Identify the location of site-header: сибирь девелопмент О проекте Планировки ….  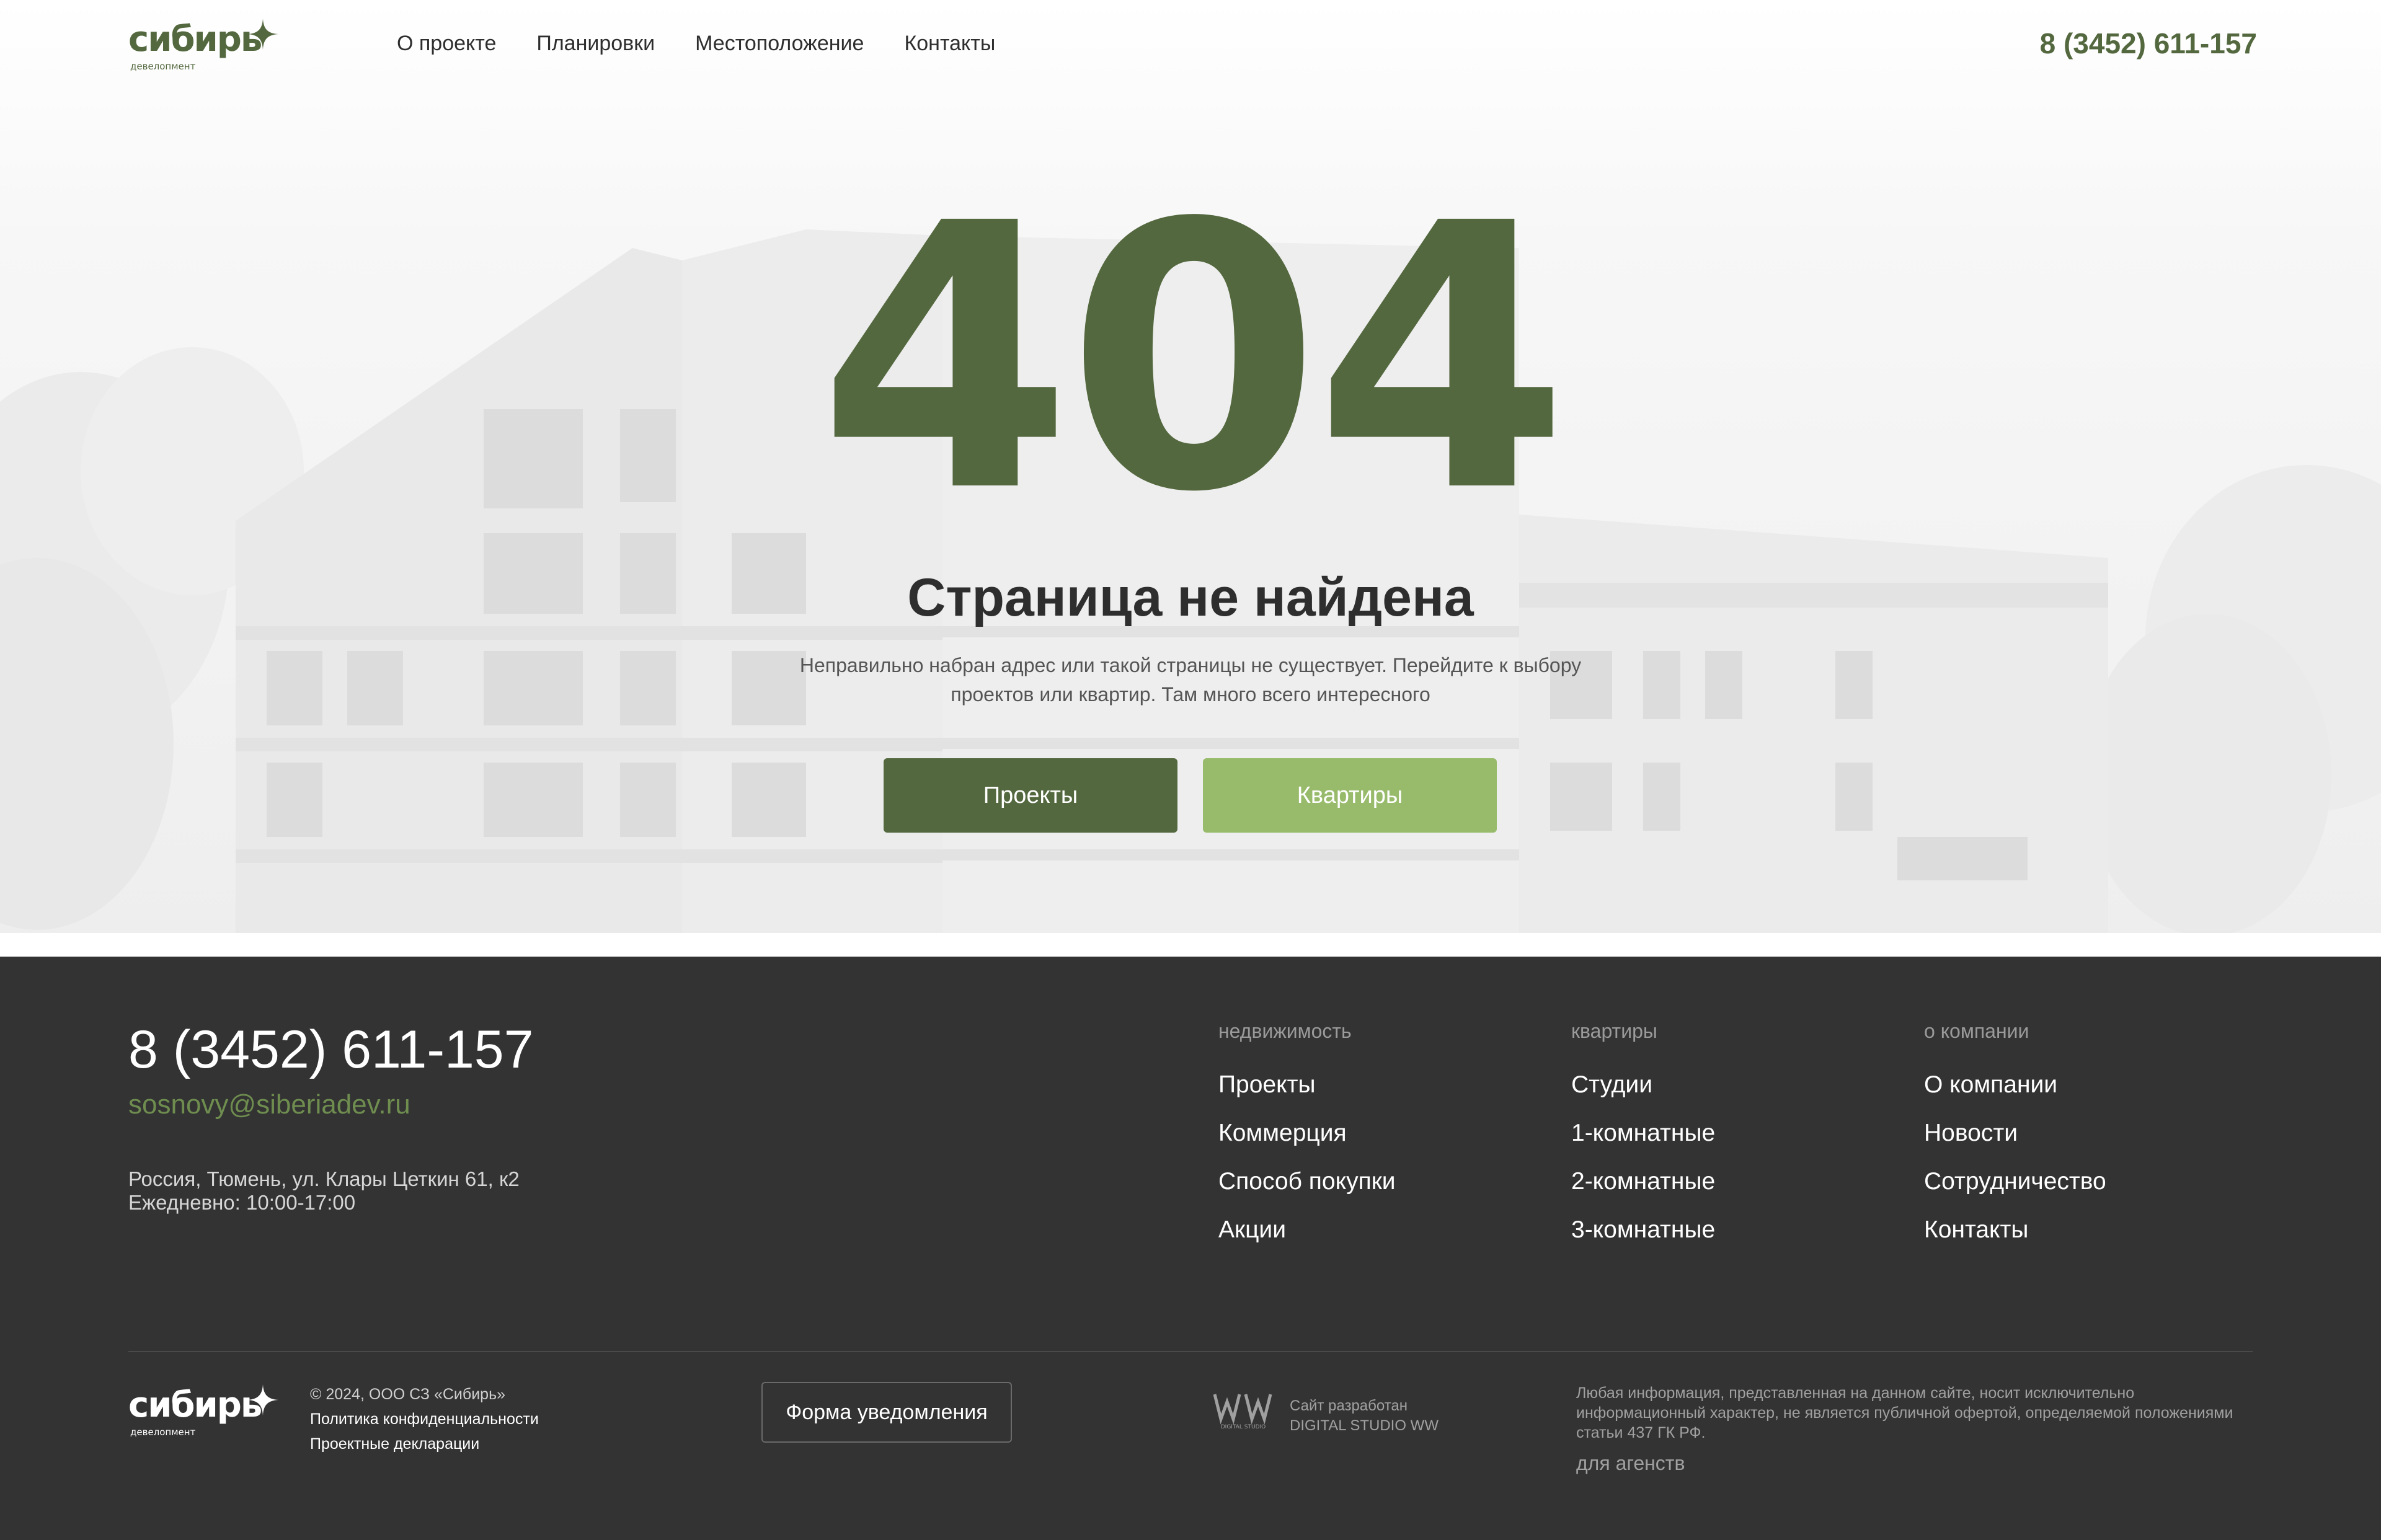
(1190, 43).